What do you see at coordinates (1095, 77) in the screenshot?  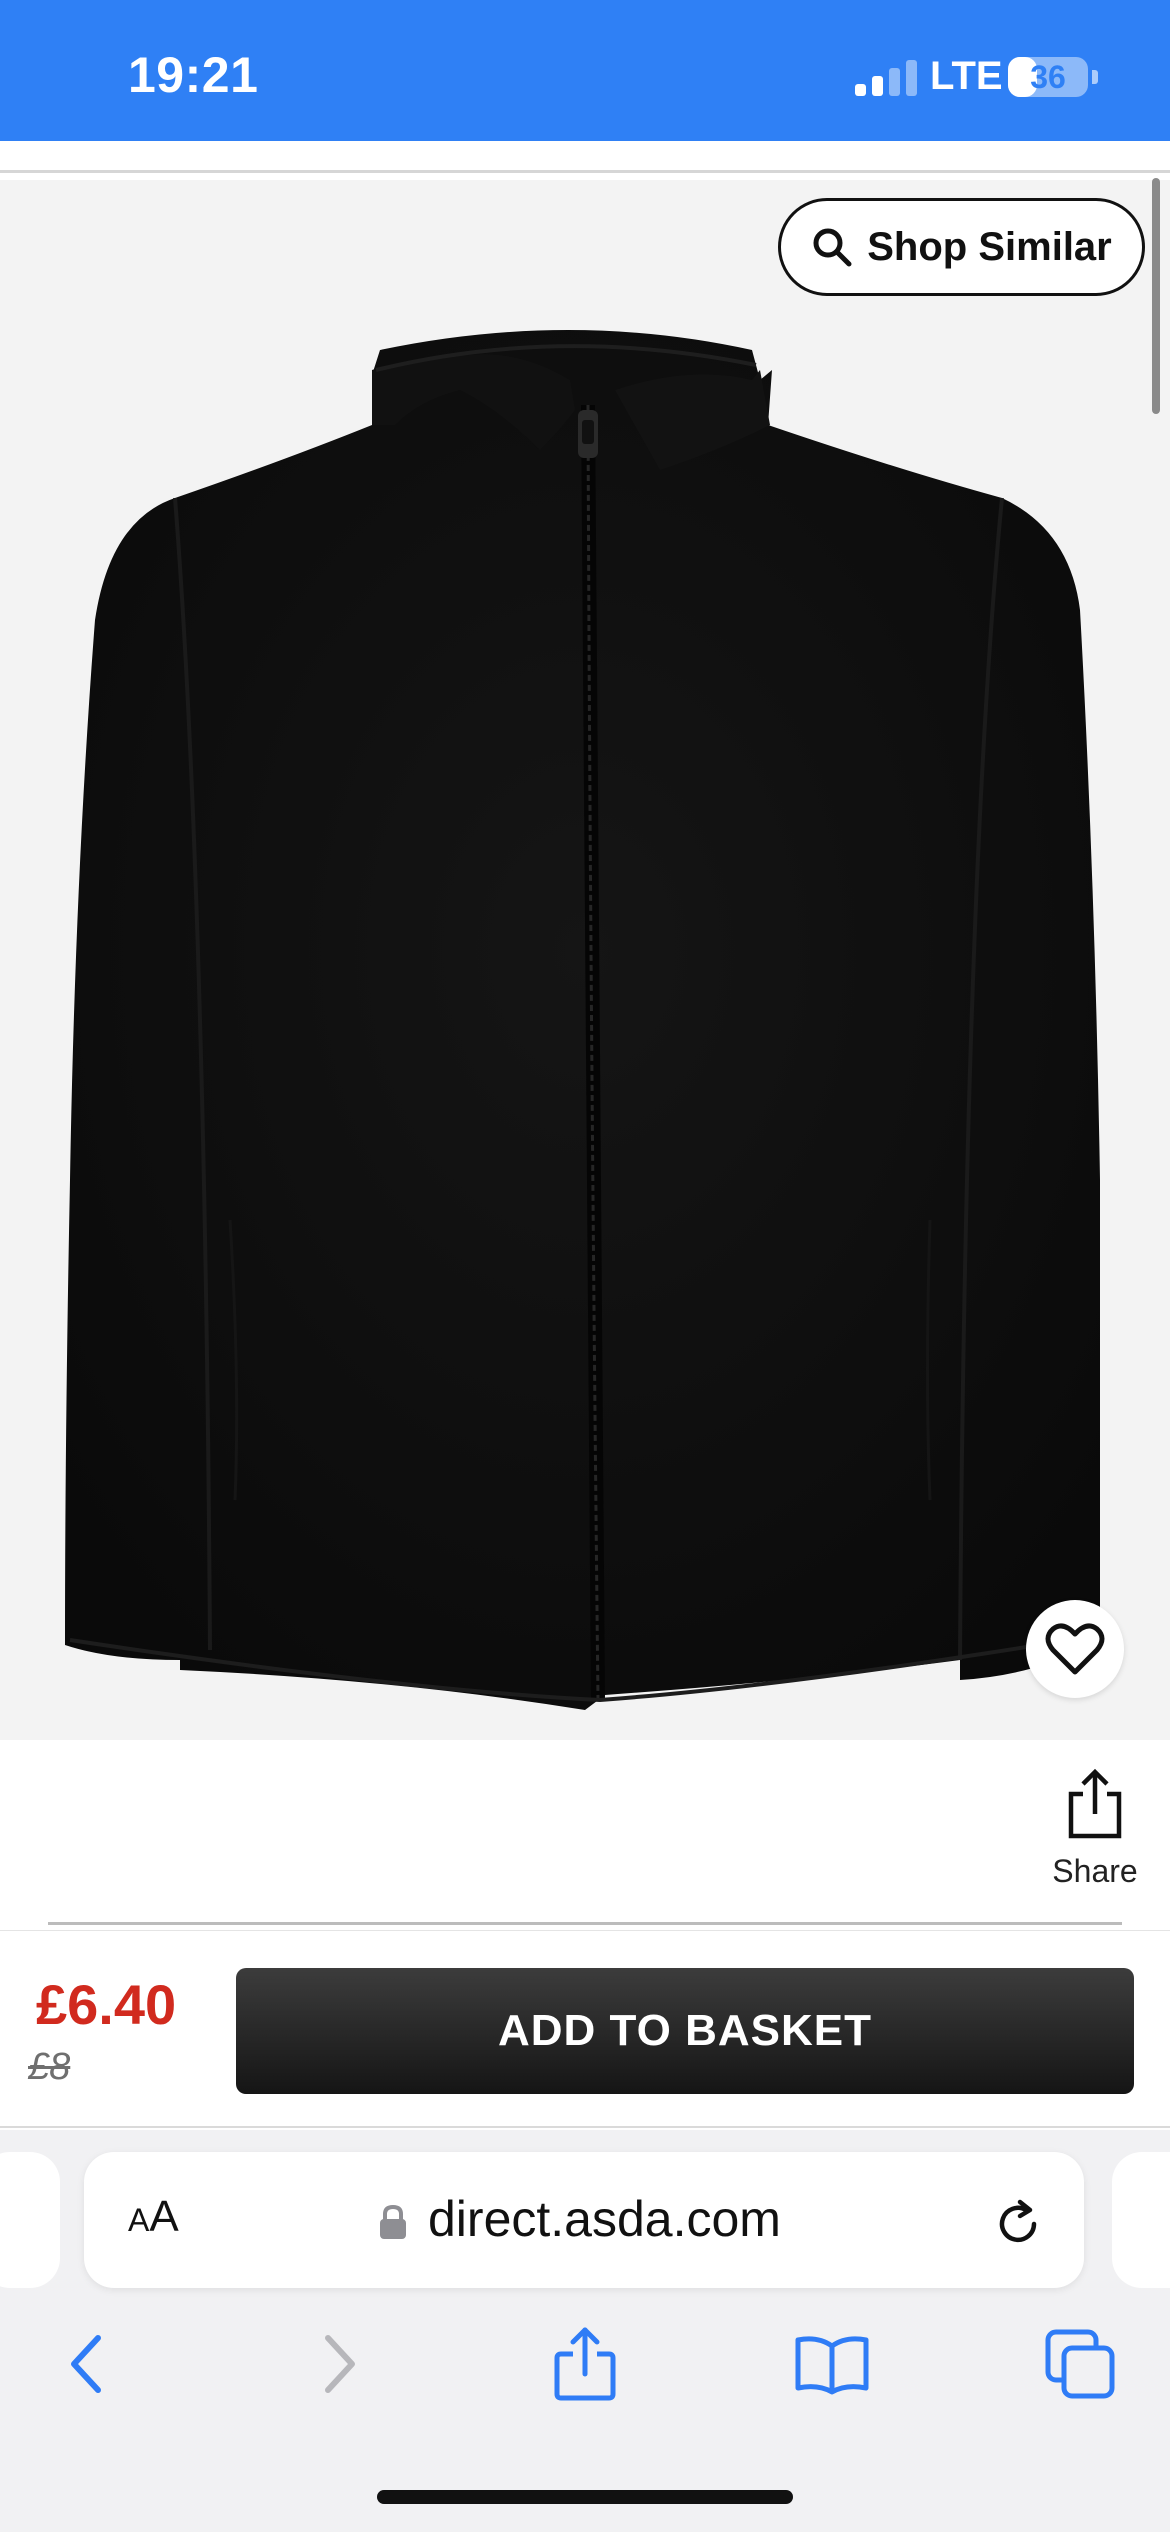 I see `battery-nub` at bounding box center [1095, 77].